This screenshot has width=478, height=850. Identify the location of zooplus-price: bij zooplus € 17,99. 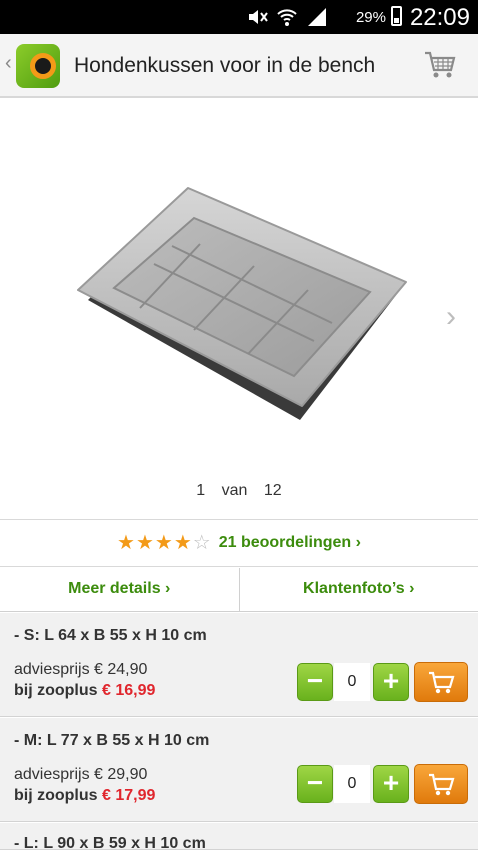
(84, 796).